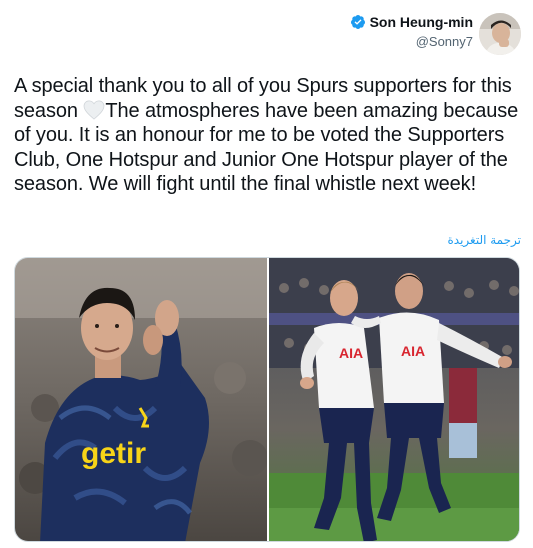 The width and height of the screenshot is (533, 548). I want to click on sponsor-text-aia-son: AIA, so click(413, 351).